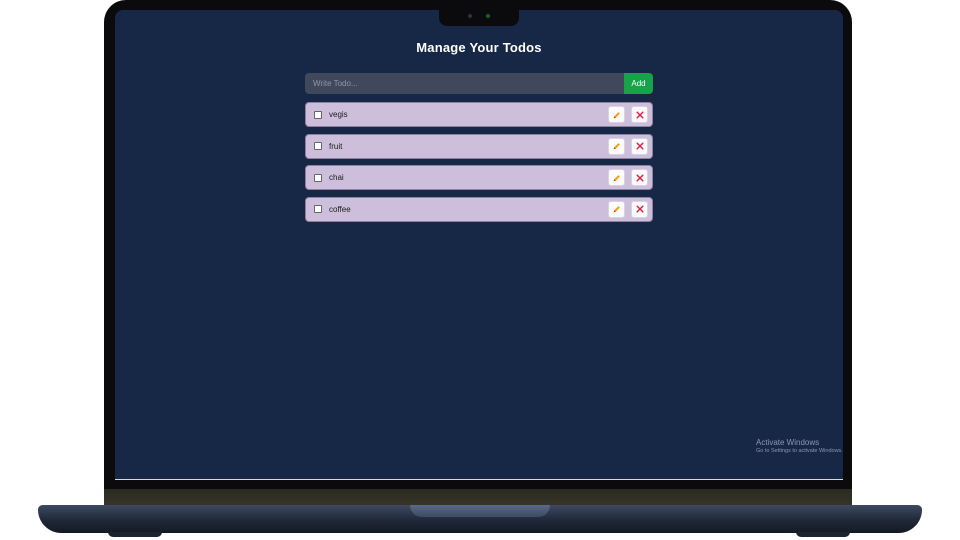  I want to click on laptop-foot-right, so click(823, 534).